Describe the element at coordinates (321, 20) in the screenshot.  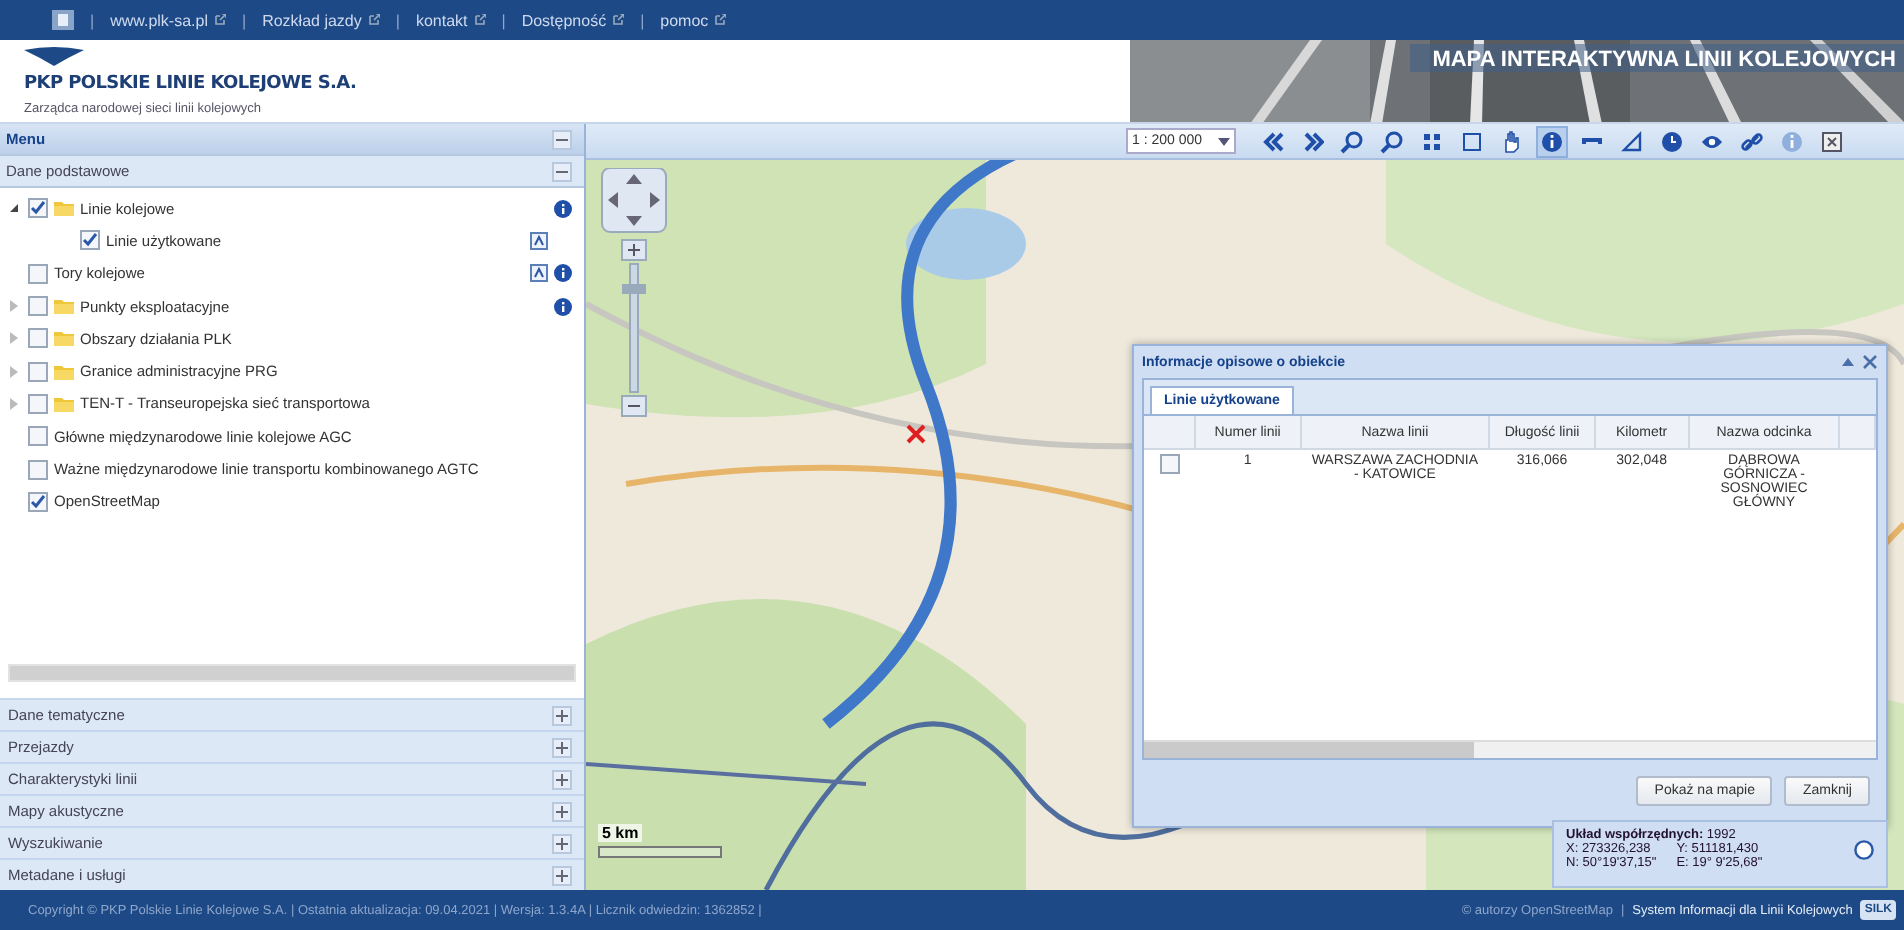
I see `header-link: Rozkład jazdy` at that location.